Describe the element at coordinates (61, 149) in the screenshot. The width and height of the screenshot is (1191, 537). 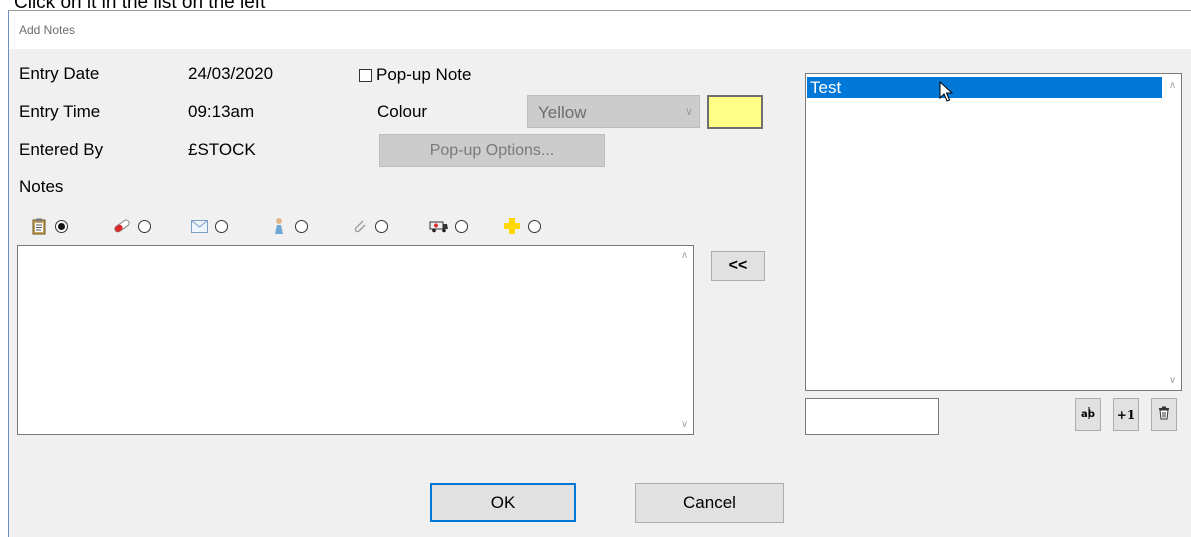
I see `entered-by-label: Entered By` at that location.